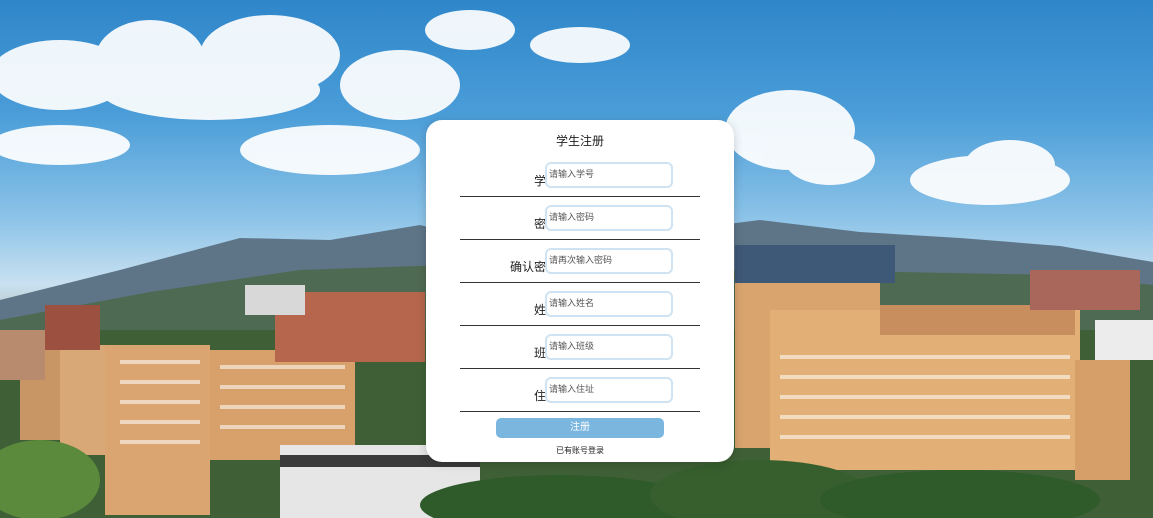  What do you see at coordinates (609, 390) in the screenshot?
I see `address-input` at bounding box center [609, 390].